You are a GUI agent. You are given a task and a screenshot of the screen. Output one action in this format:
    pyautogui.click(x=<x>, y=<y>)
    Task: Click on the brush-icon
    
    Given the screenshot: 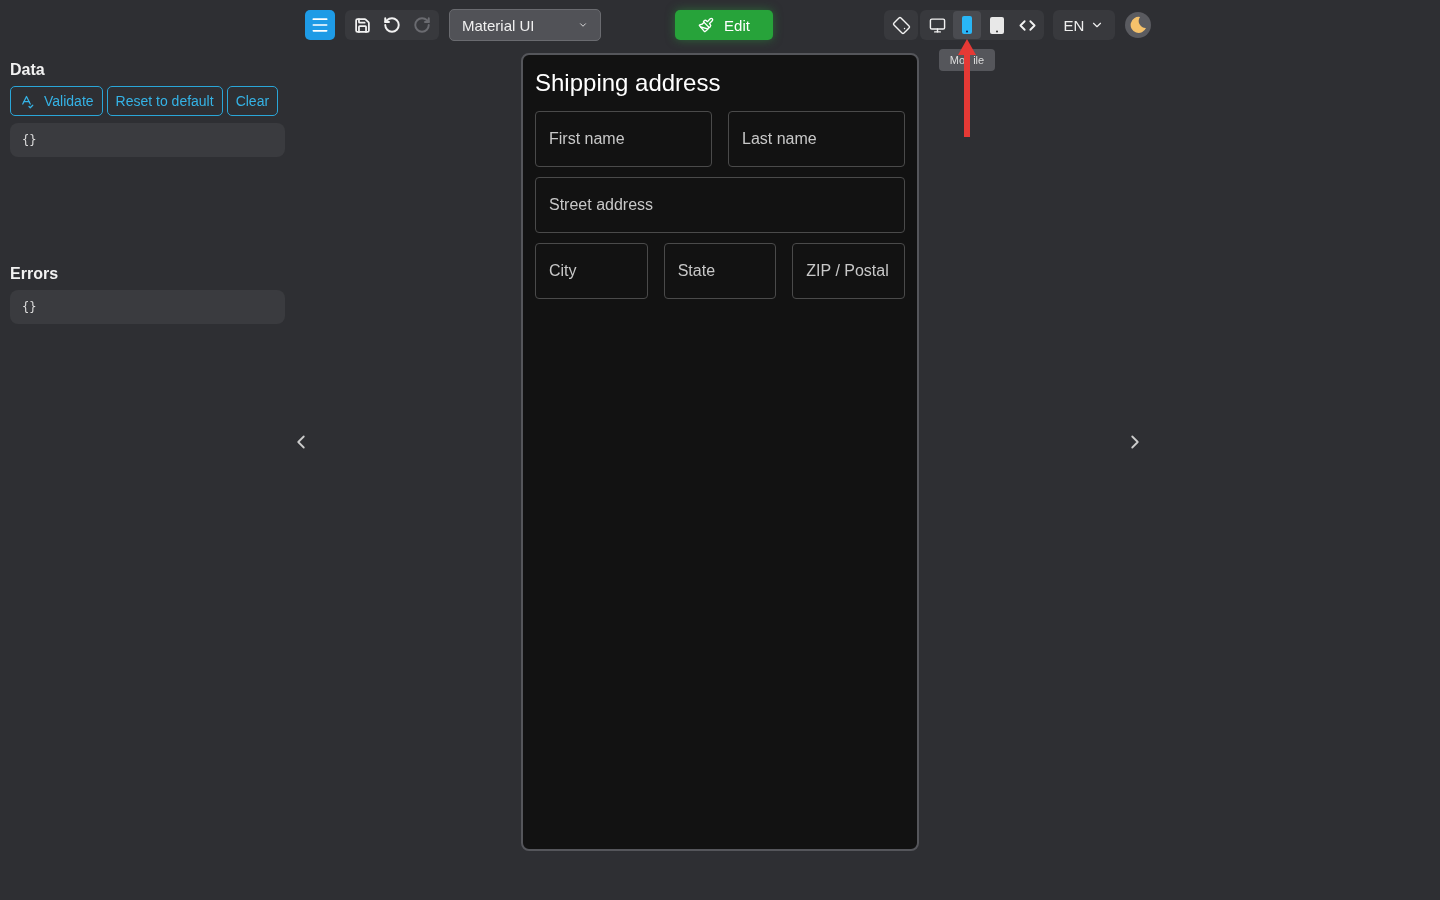 What is the action you would take?
    pyautogui.click(x=706, y=25)
    